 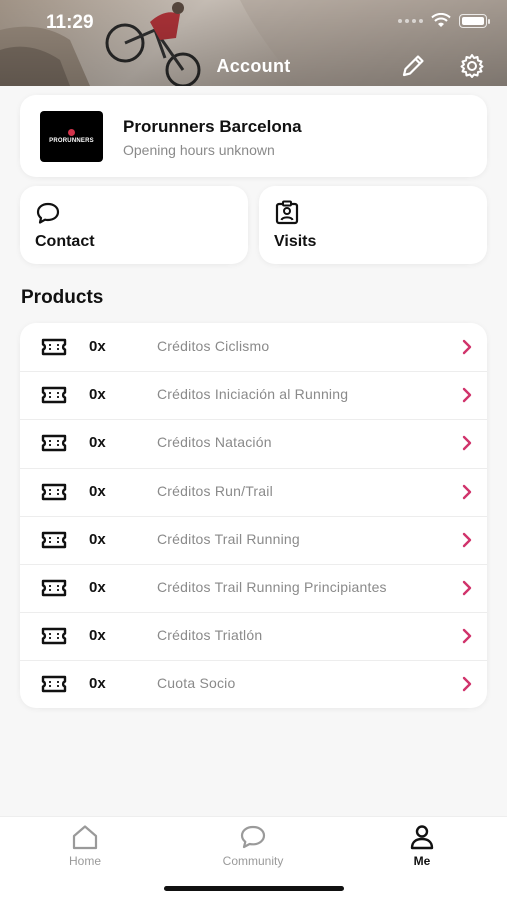 What do you see at coordinates (134, 225) in the screenshot?
I see `contact-tile: Contact` at bounding box center [134, 225].